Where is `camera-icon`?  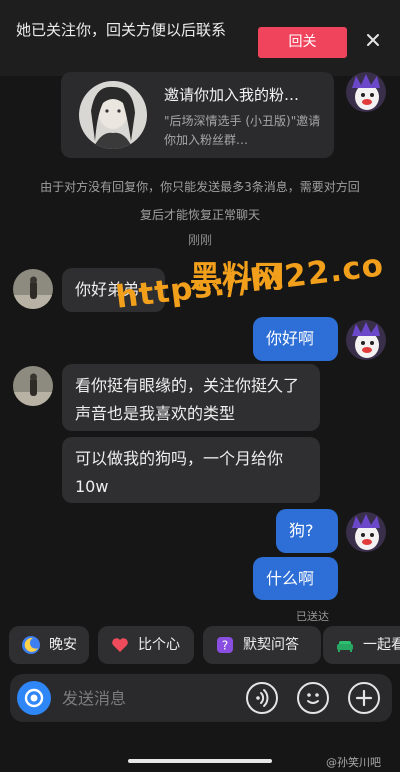
camera-icon is located at coordinates (34, 698).